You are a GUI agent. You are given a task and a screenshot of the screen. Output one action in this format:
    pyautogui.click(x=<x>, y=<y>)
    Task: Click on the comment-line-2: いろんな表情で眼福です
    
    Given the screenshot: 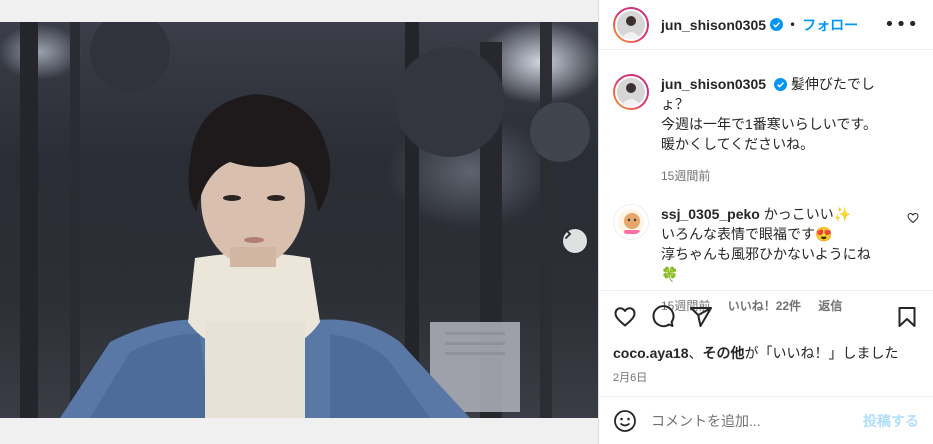 What is the action you would take?
    pyautogui.click(x=738, y=234)
    